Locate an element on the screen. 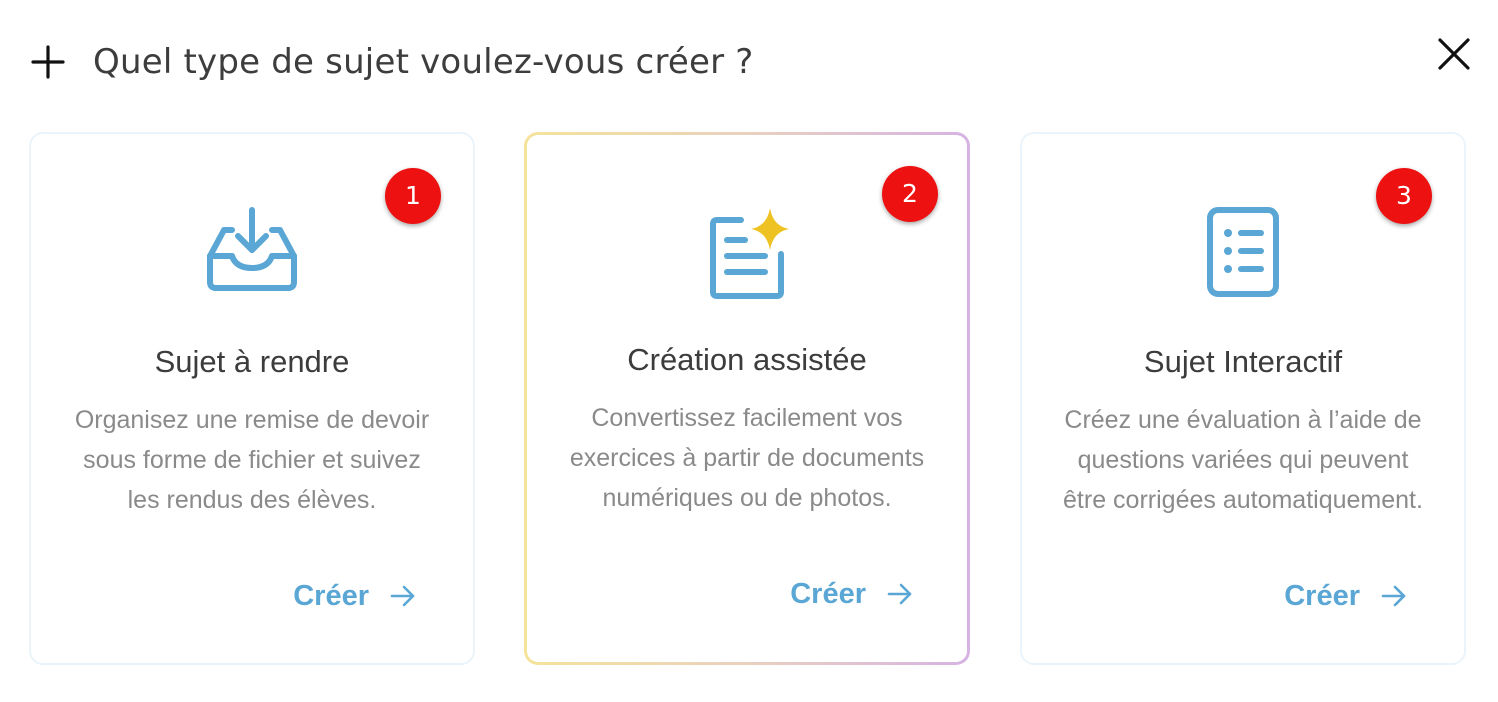  step-badge: 3 is located at coordinates (1404, 196).